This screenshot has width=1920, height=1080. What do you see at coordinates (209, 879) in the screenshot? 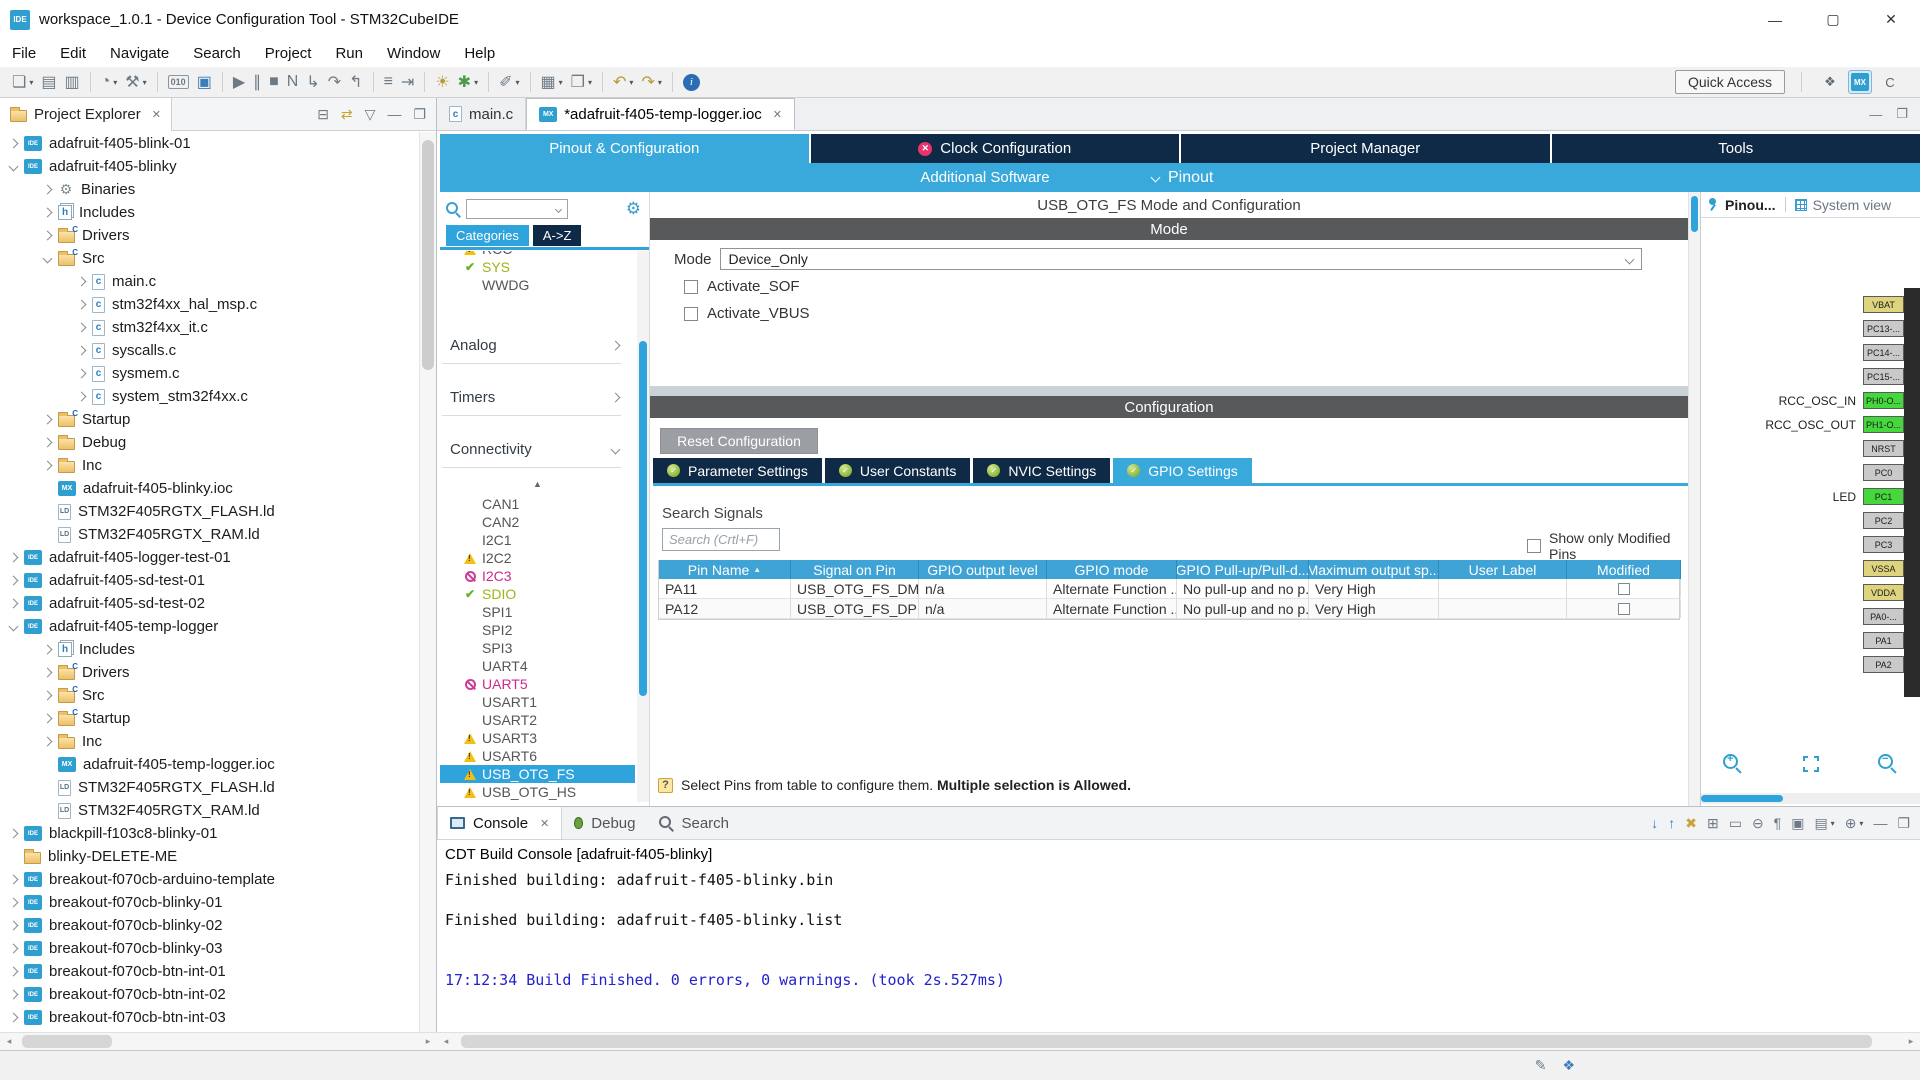
I see `tree-item: IDE breakout-f070cb-arduino-template` at bounding box center [209, 879].